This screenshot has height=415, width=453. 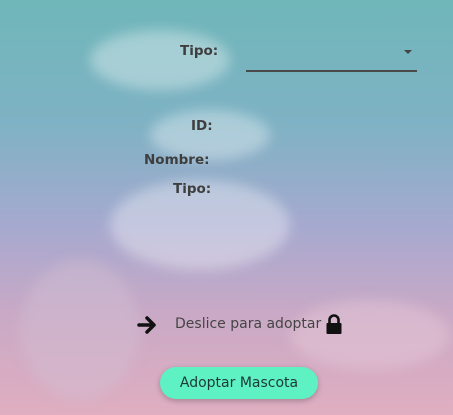 What do you see at coordinates (148, 325) in the screenshot?
I see `arrow-right-icon` at bounding box center [148, 325].